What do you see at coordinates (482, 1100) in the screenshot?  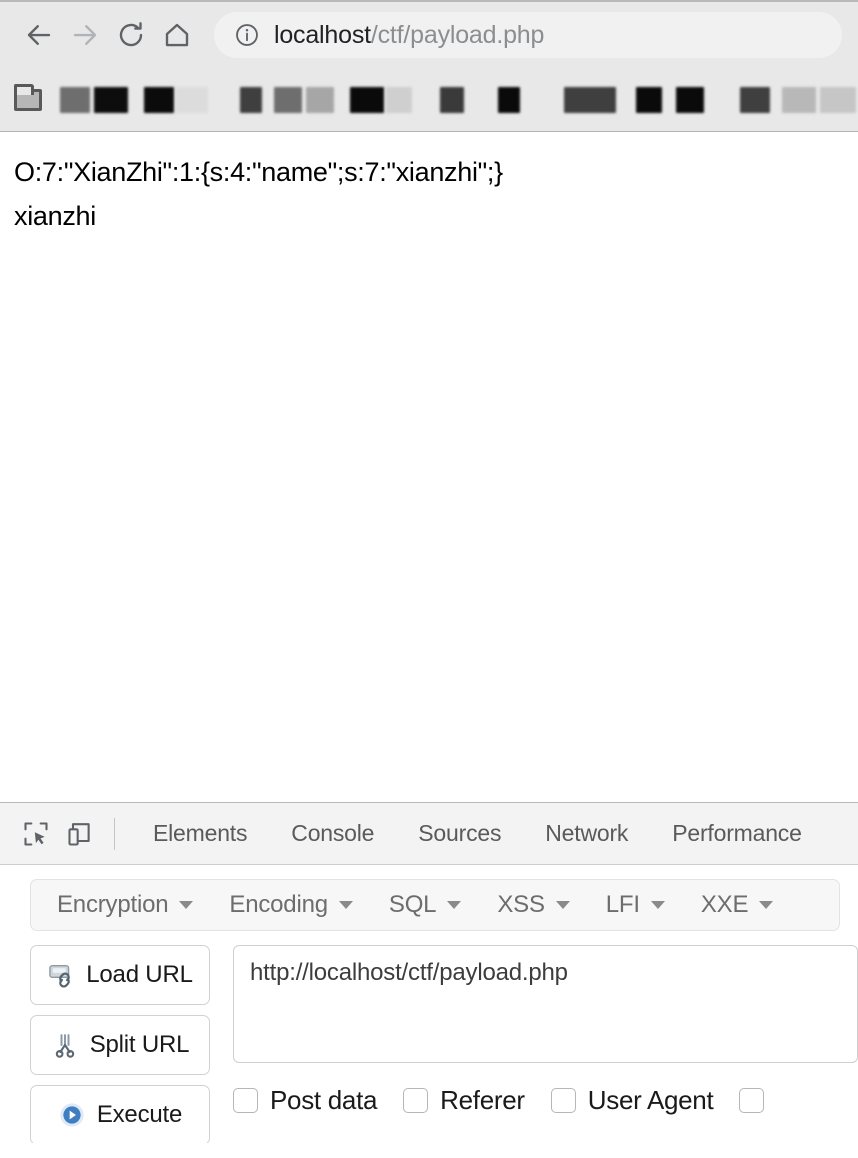 I see `checkbox-referer-label: Referer` at bounding box center [482, 1100].